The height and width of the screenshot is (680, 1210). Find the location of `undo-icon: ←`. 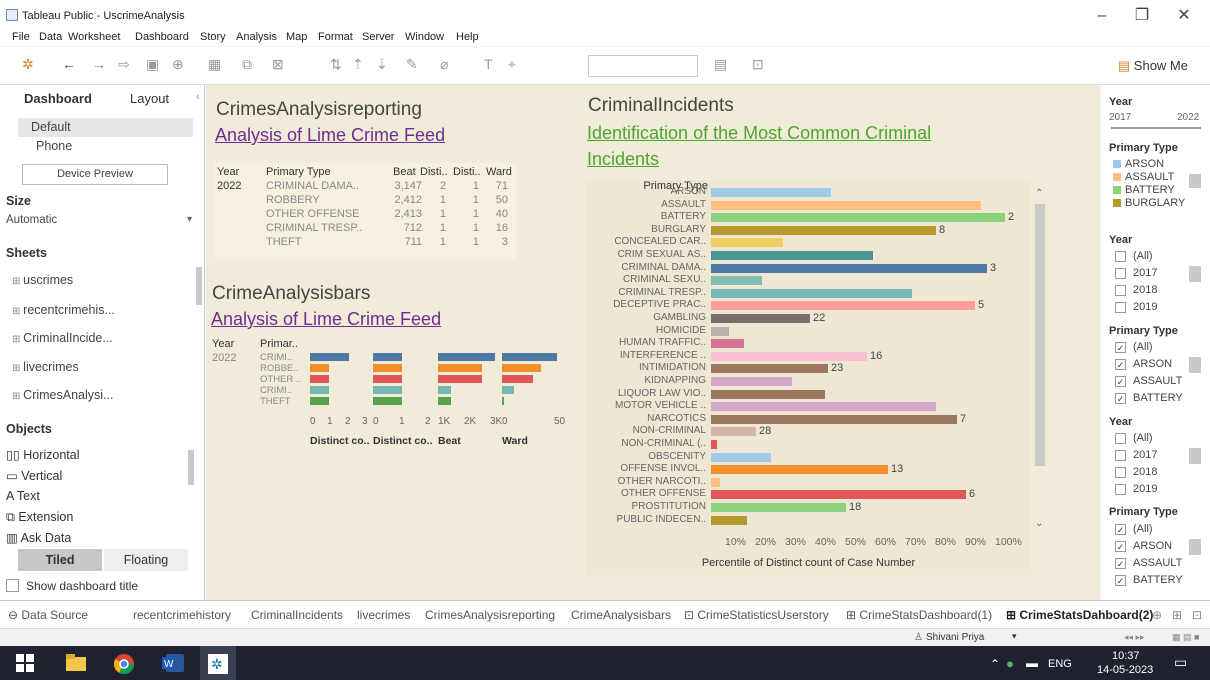

undo-icon: ← is located at coordinates (69, 64).